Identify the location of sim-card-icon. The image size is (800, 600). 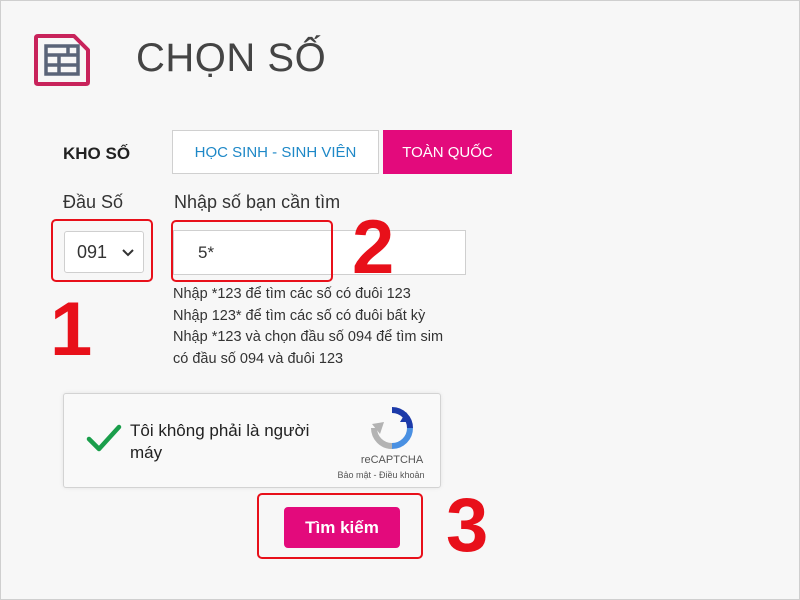
(62, 60).